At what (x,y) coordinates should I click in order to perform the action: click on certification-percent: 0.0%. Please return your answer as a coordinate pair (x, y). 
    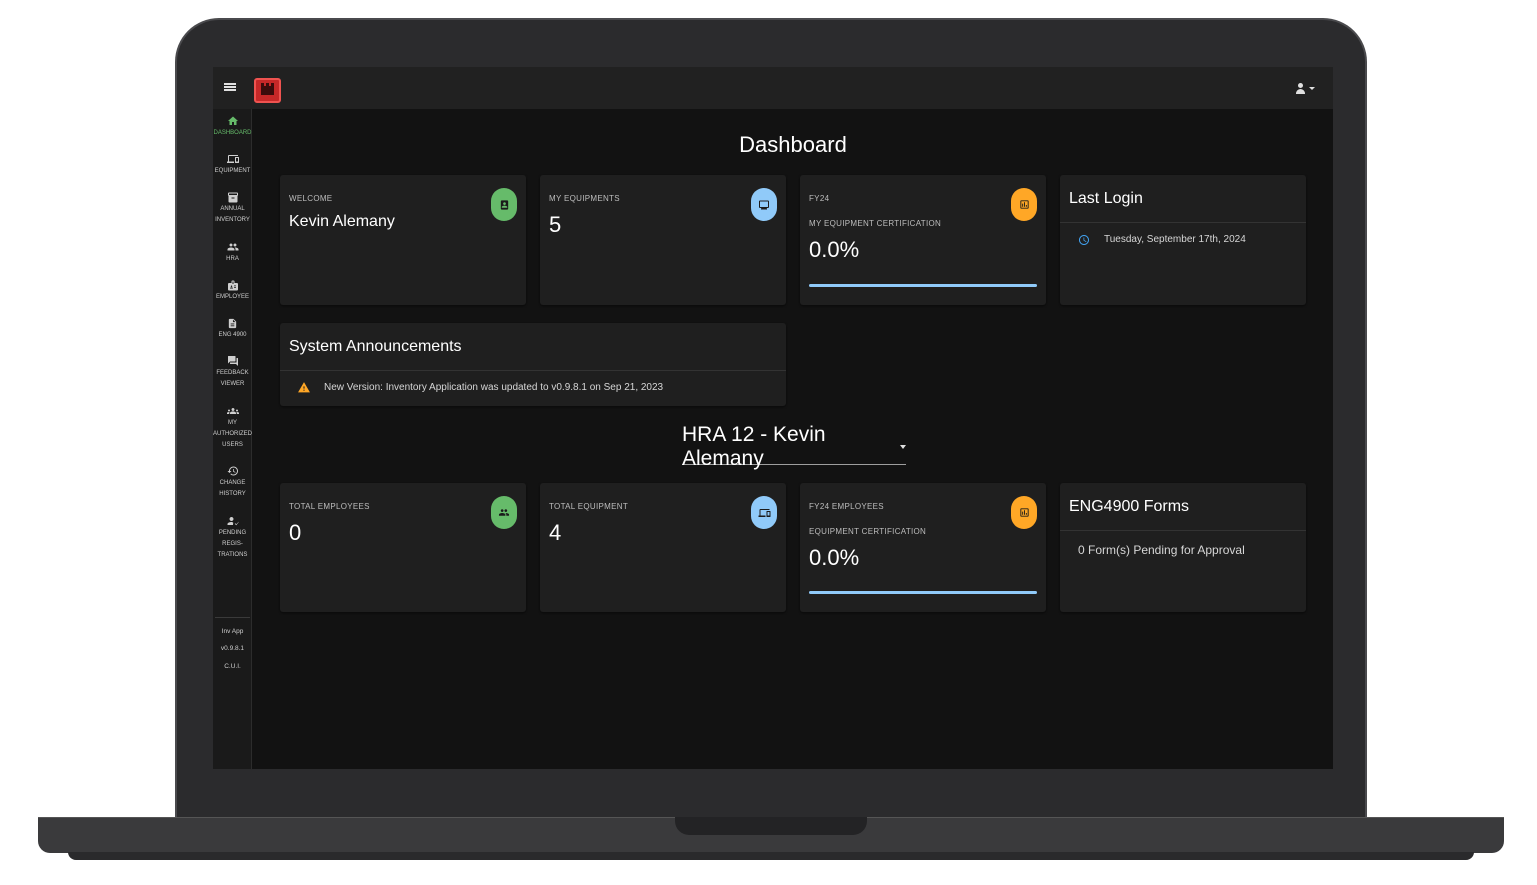
    Looking at the image, I should click on (834, 249).